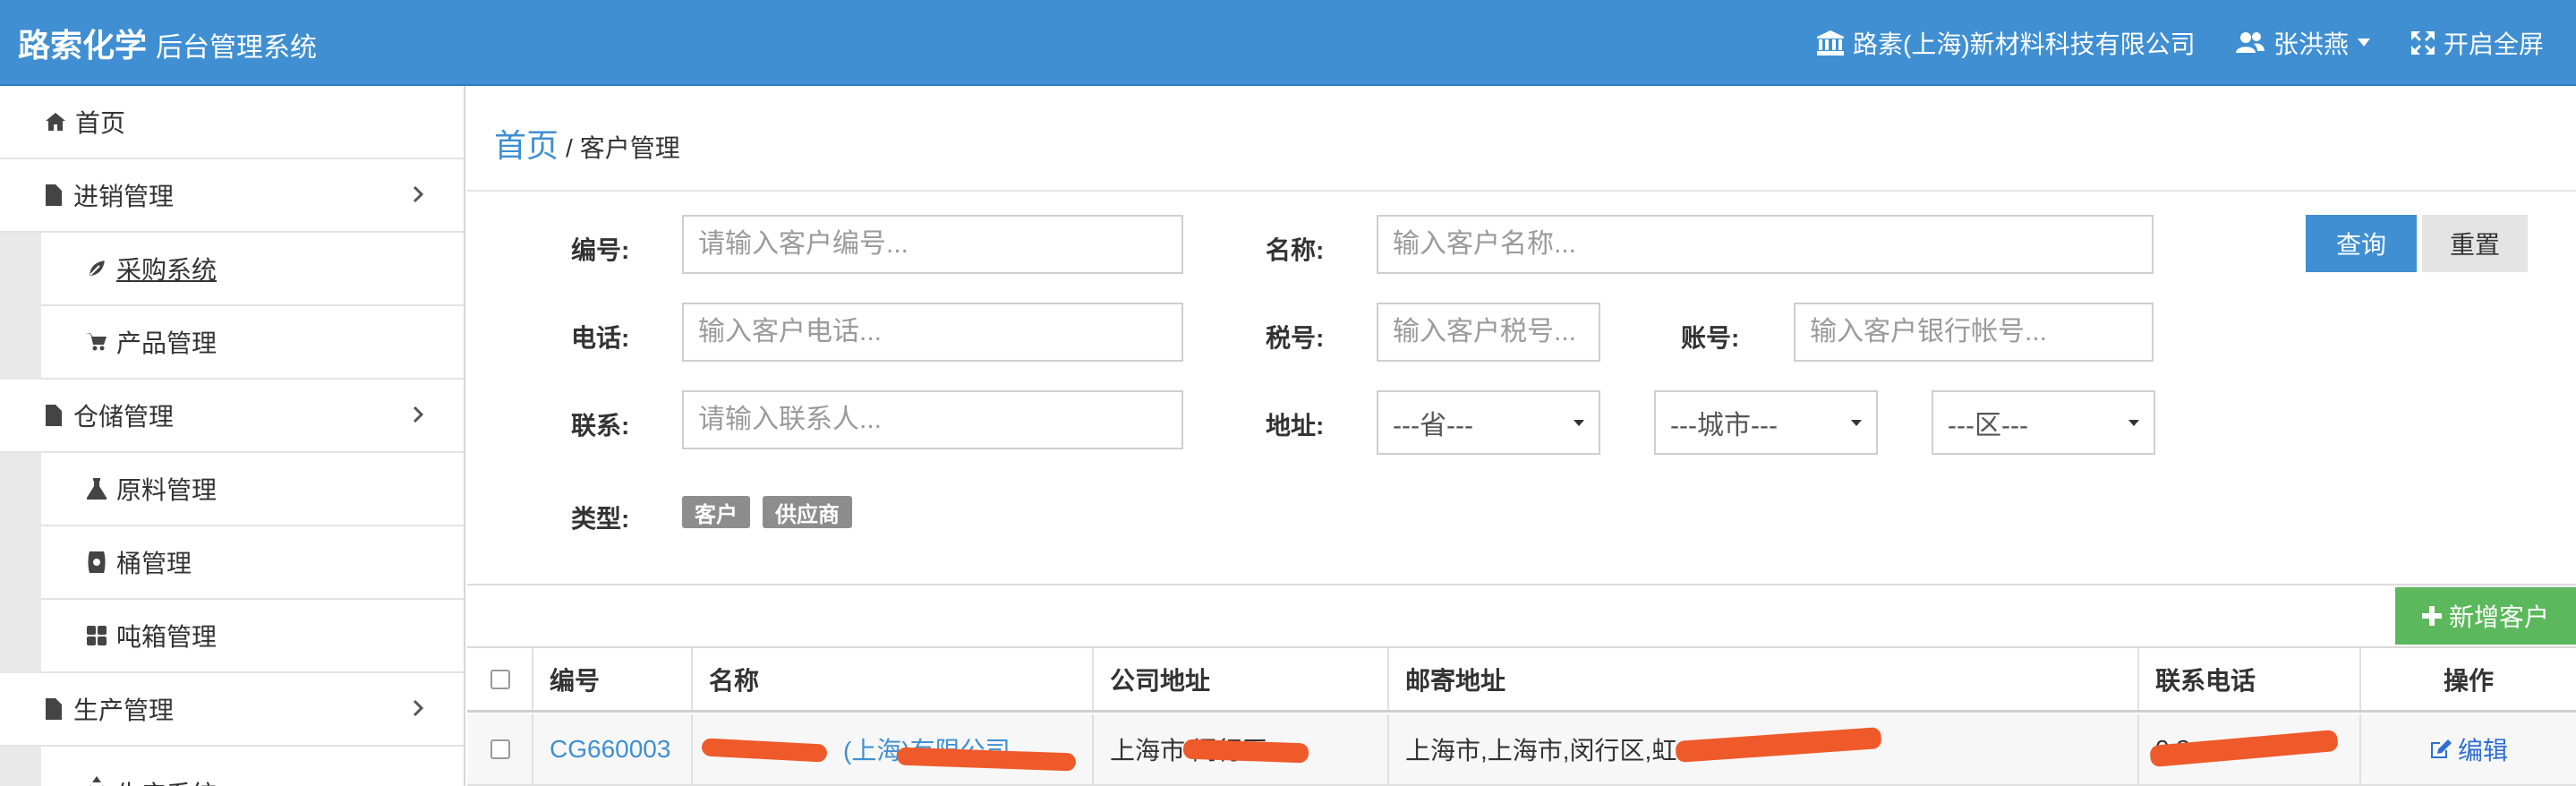 This screenshot has width=2576, height=786. Describe the element at coordinates (232, 196) in the screenshot. I see `sidebar-item-sales: 进销管理` at that location.